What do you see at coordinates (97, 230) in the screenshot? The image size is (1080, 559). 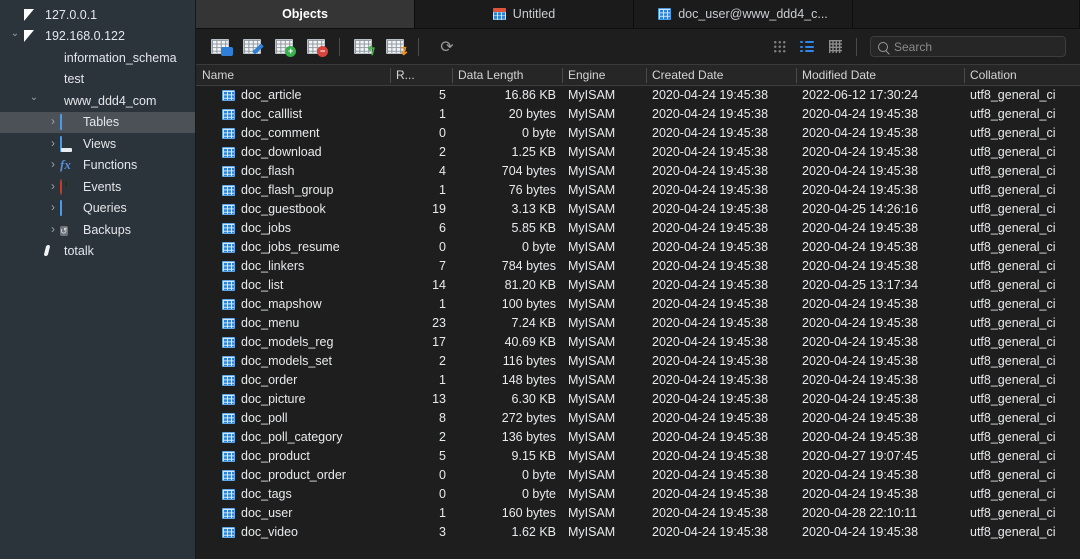 I see `tree-item-backups: ↺ Backups` at bounding box center [97, 230].